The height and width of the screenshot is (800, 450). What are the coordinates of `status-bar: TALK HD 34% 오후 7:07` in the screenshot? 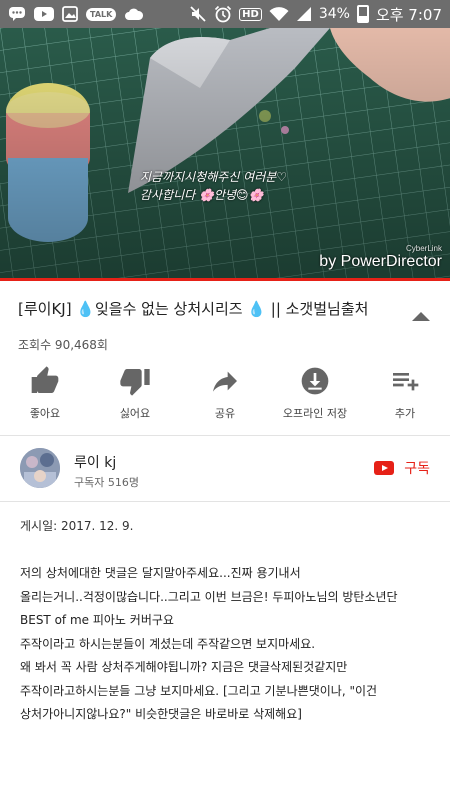 It's located at (225, 14).